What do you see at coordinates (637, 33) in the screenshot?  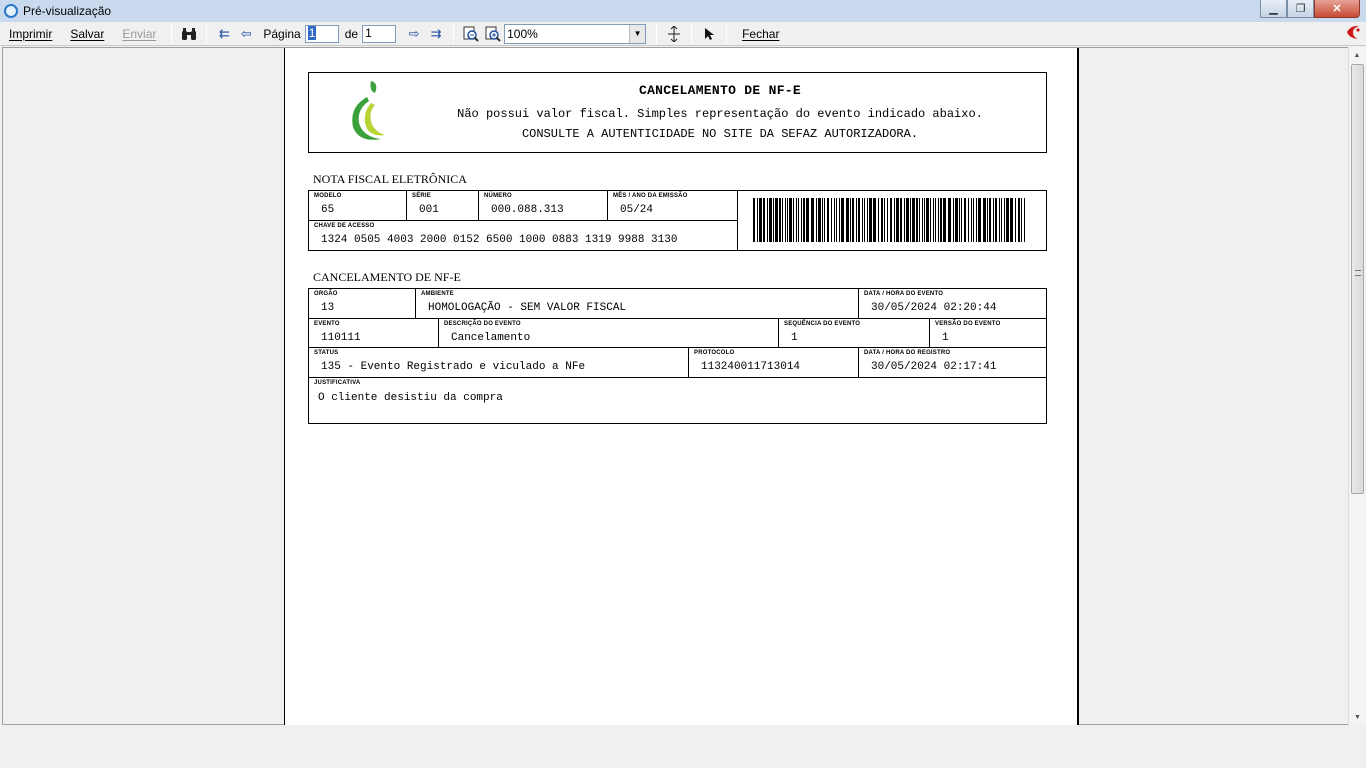 I see `chevron-down-icon: ▼` at bounding box center [637, 33].